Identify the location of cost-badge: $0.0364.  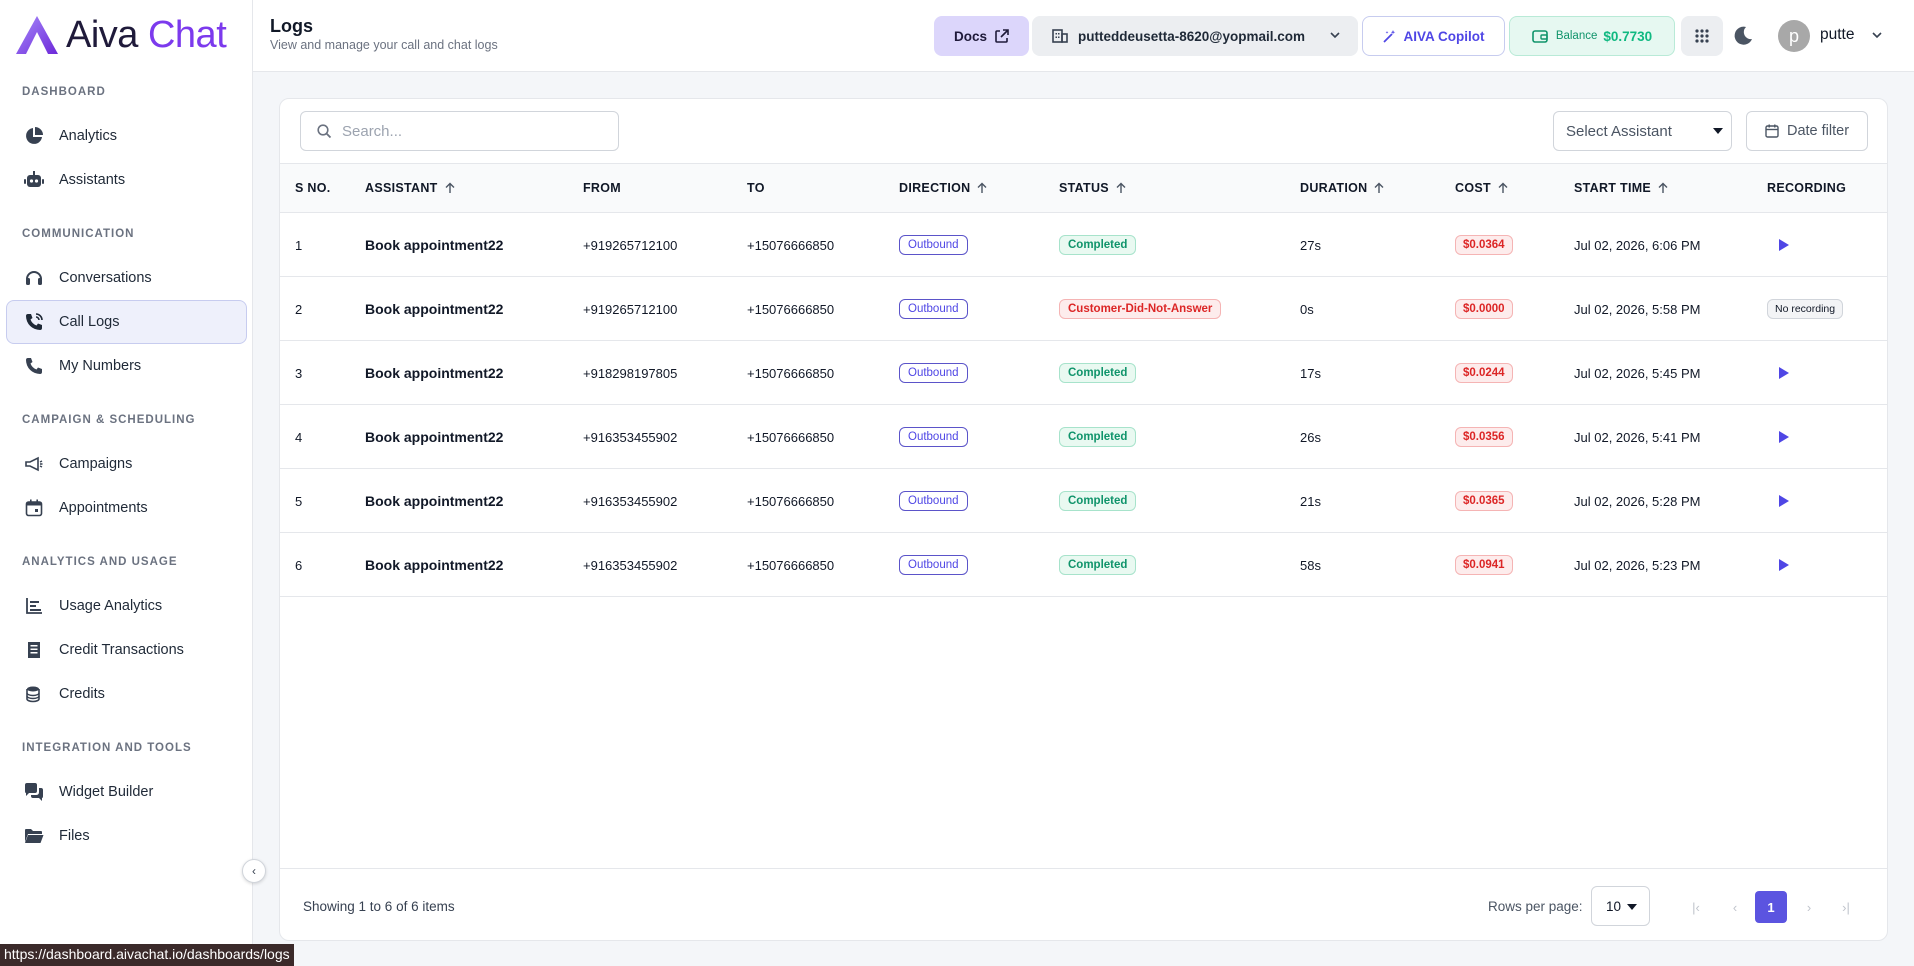
(1484, 245).